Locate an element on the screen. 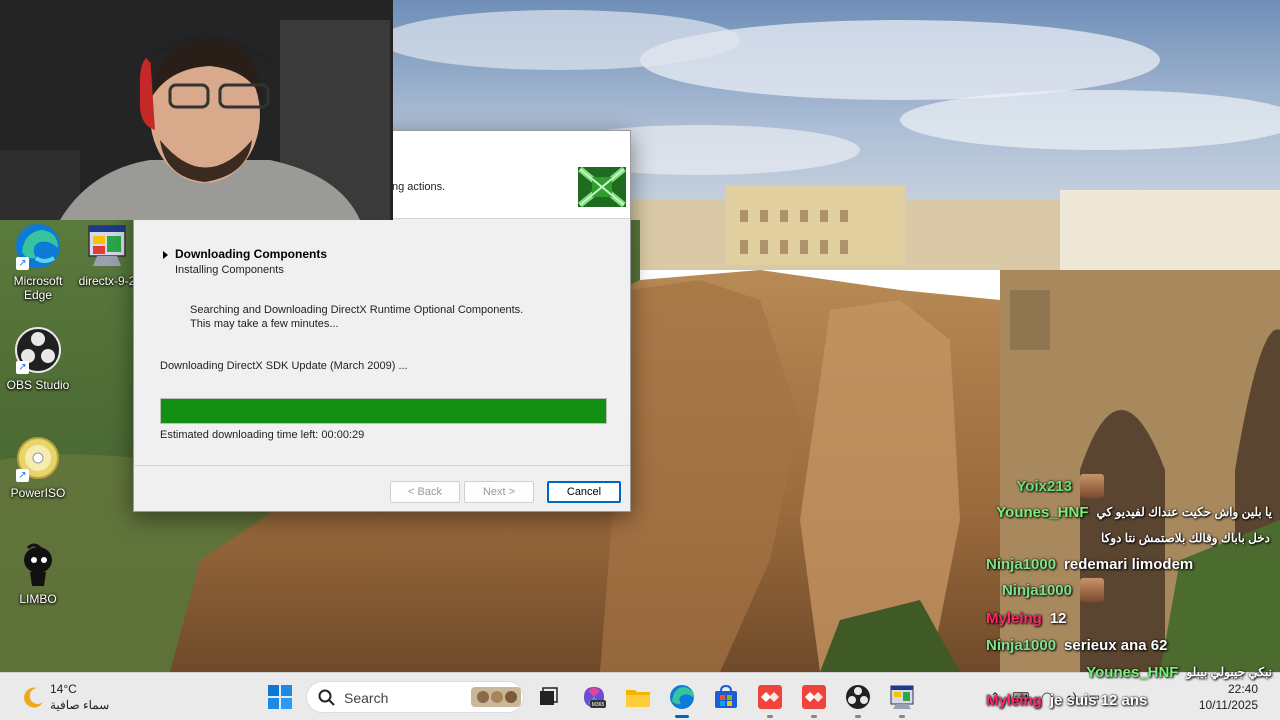  chat-message: Myleing je suis 12 ans is located at coordinates (1066, 700).